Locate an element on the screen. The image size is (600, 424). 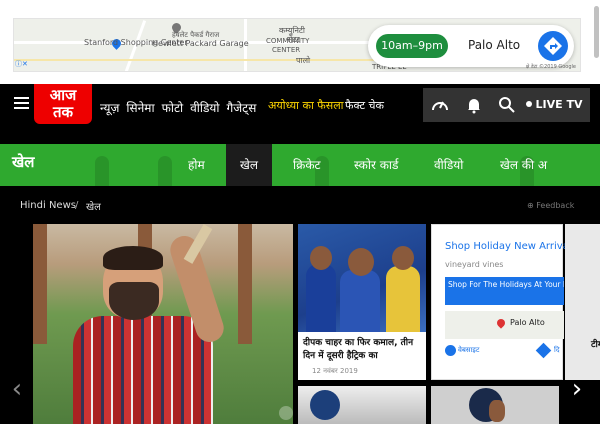
breadcrumb-home: Hindi News is located at coordinates (48, 205).